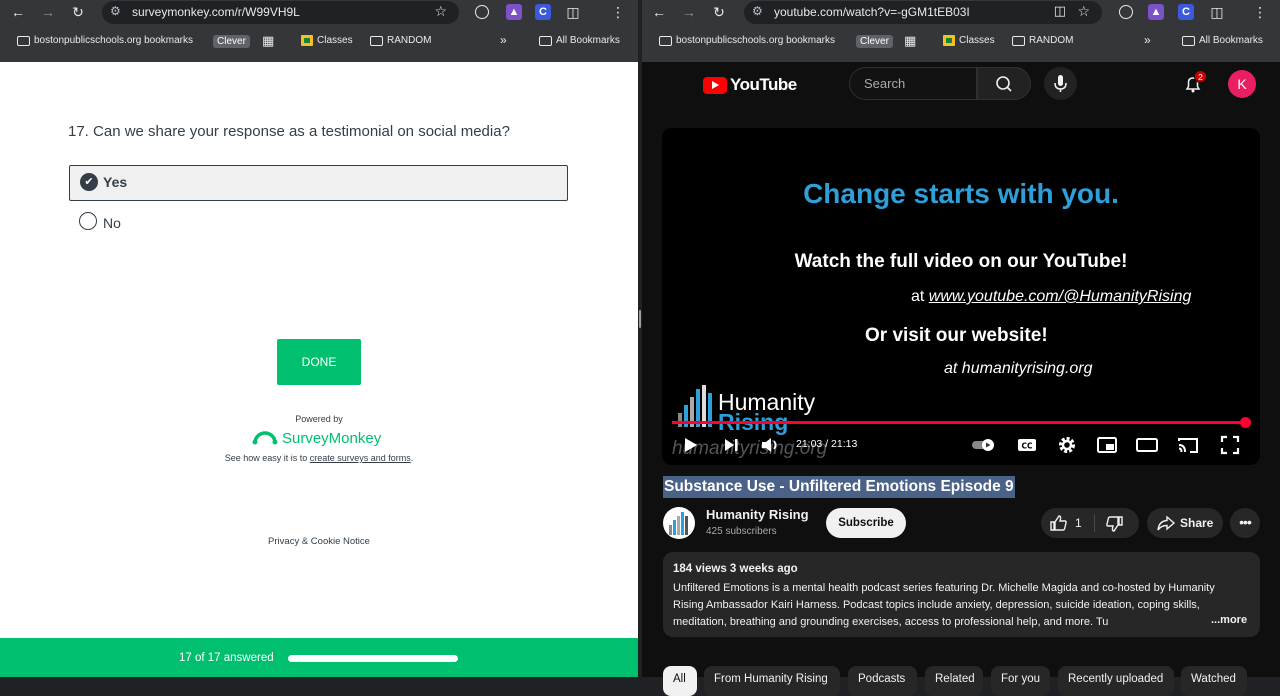  Describe the element at coordinates (88, 221) in the screenshot. I see `radio-empty-icon` at that location.